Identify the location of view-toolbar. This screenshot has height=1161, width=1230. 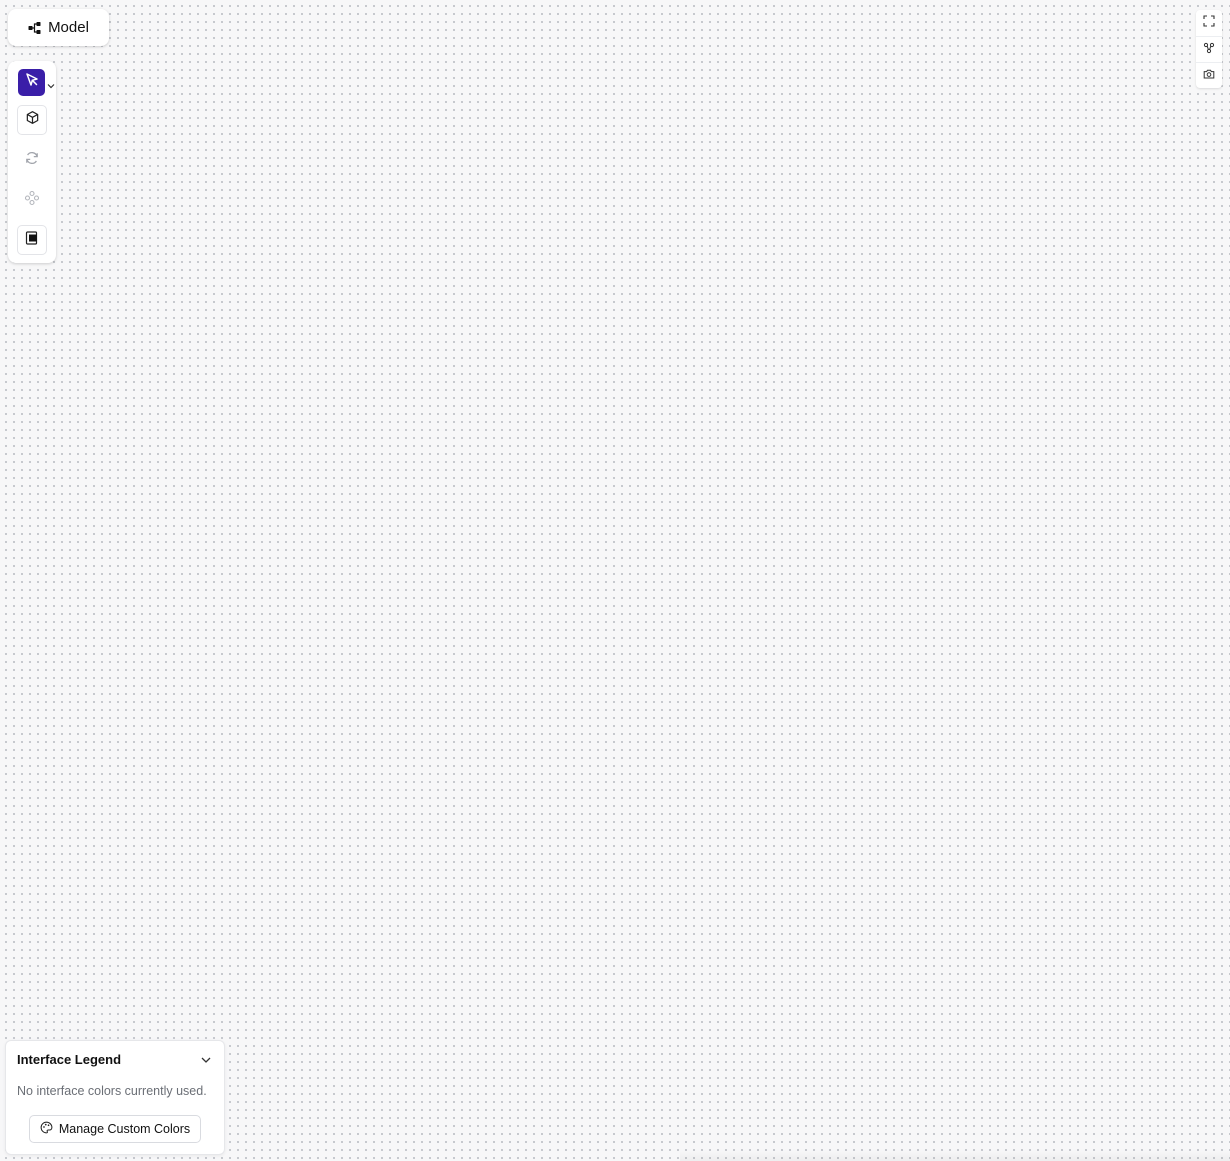
(1209, 49).